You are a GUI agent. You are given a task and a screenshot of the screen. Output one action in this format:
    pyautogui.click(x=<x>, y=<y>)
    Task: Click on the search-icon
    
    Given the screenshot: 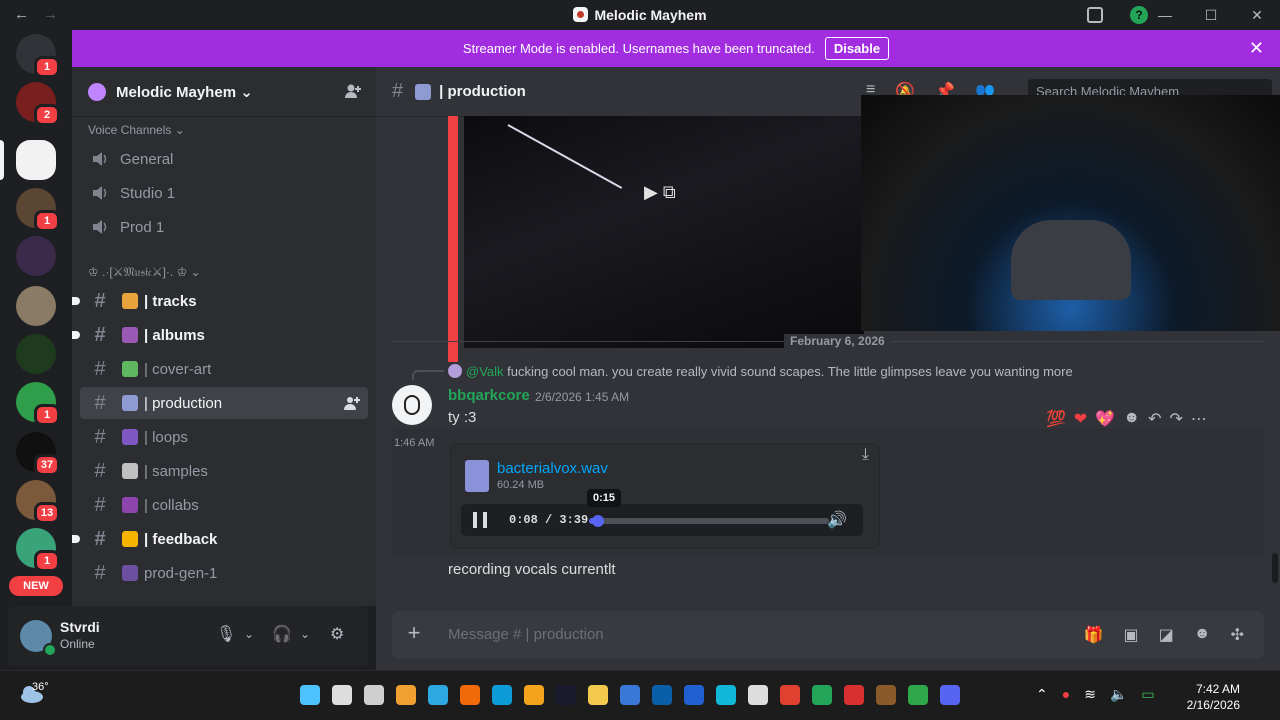 What is the action you would take?
    pyautogui.click(x=342, y=695)
    